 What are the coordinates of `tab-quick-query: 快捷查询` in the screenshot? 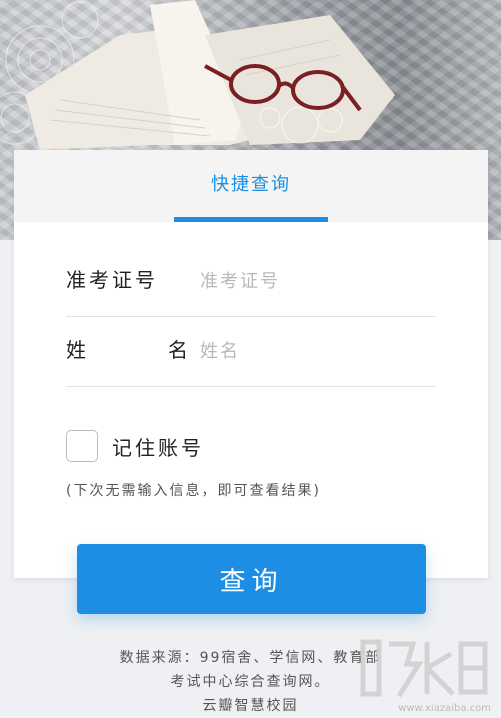 It's located at (251, 197).